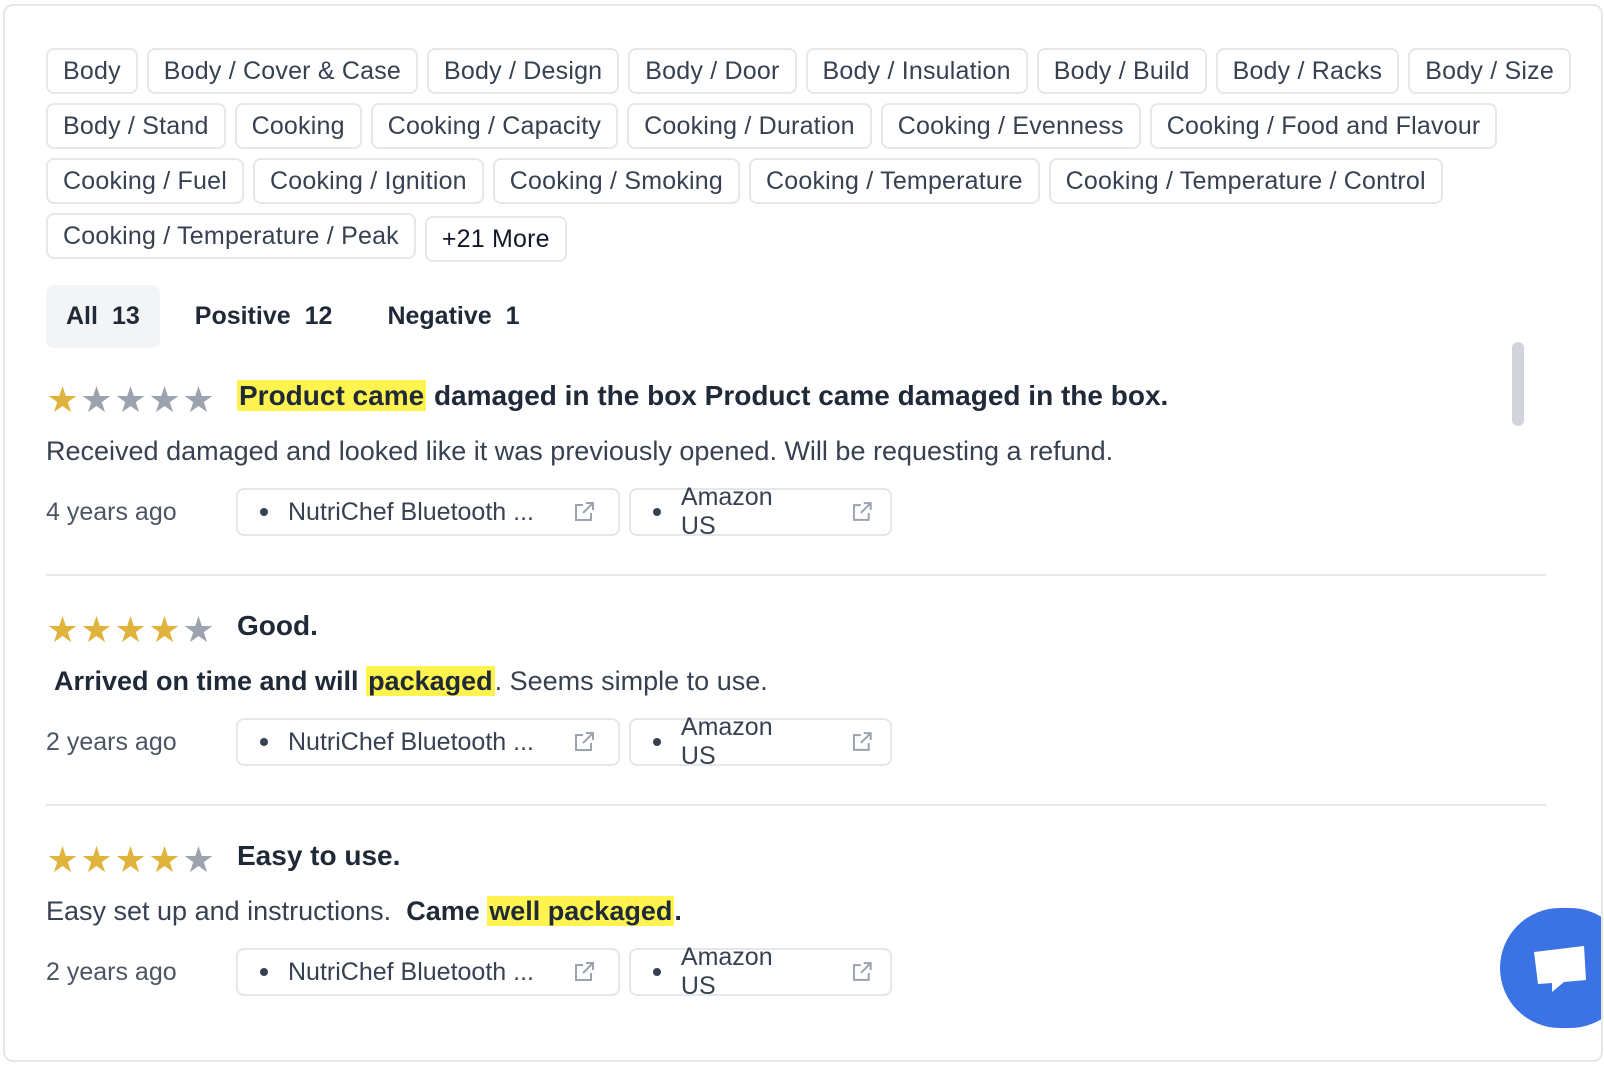 Image resolution: width=1604 pixels, height=1066 pixels. I want to click on tag-cooking-capacity: Cooking / Capacity, so click(494, 126).